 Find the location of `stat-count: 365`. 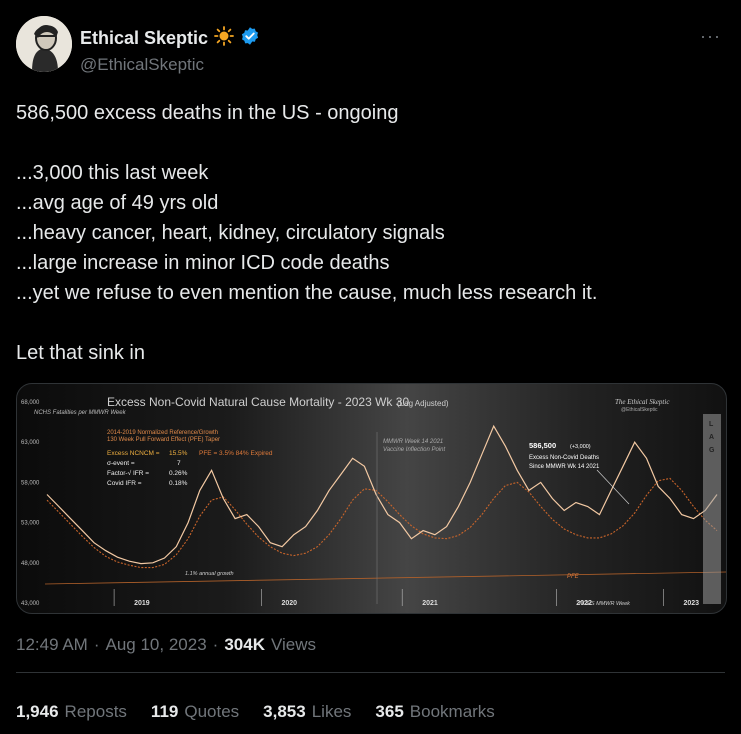

stat-count: 365 is located at coordinates (389, 711).